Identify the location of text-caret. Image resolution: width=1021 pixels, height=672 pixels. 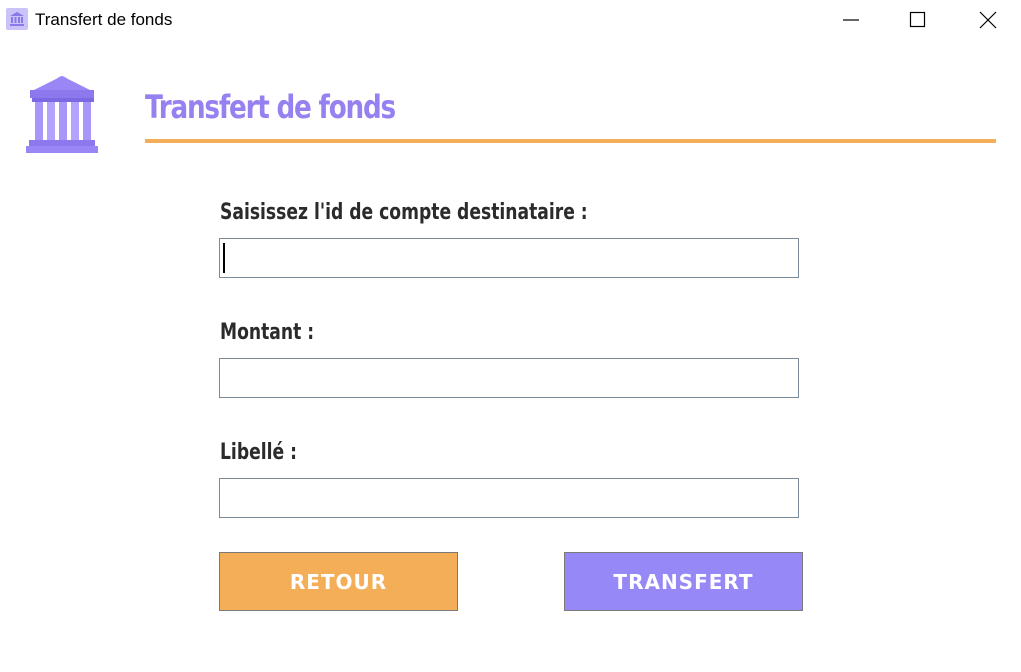
(224, 258).